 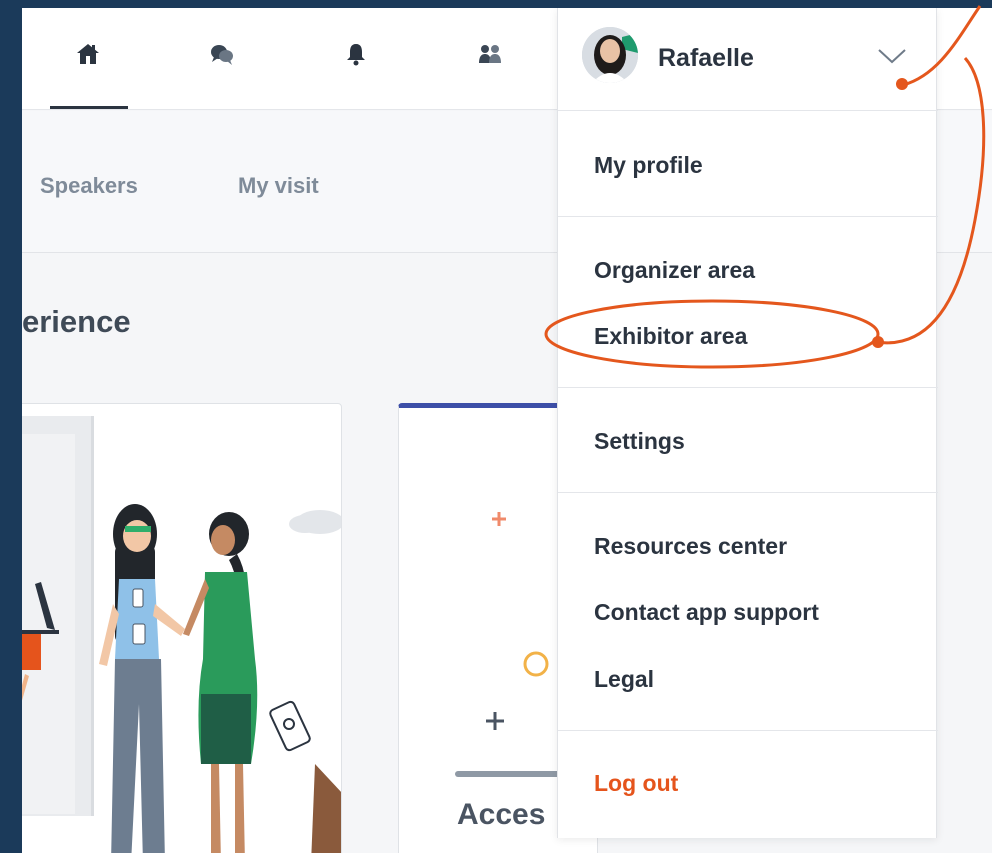 What do you see at coordinates (89, 107) in the screenshot?
I see `active-tab-indicator` at bounding box center [89, 107].